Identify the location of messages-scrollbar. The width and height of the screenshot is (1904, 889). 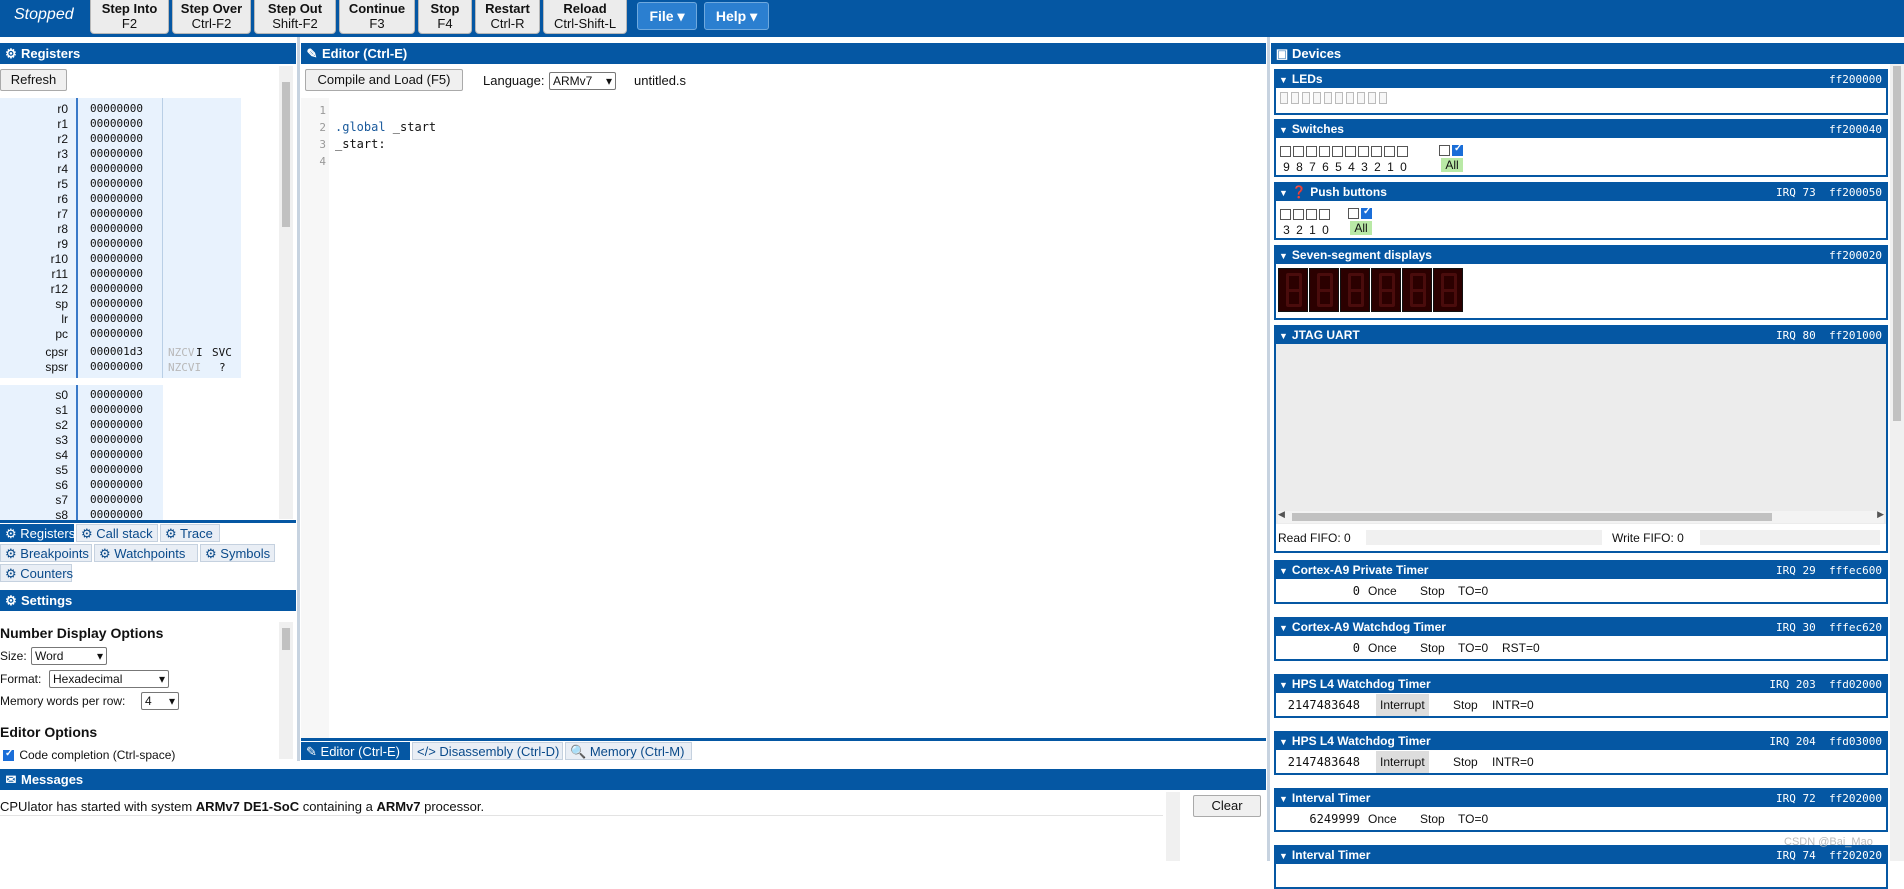
(1173, 826).